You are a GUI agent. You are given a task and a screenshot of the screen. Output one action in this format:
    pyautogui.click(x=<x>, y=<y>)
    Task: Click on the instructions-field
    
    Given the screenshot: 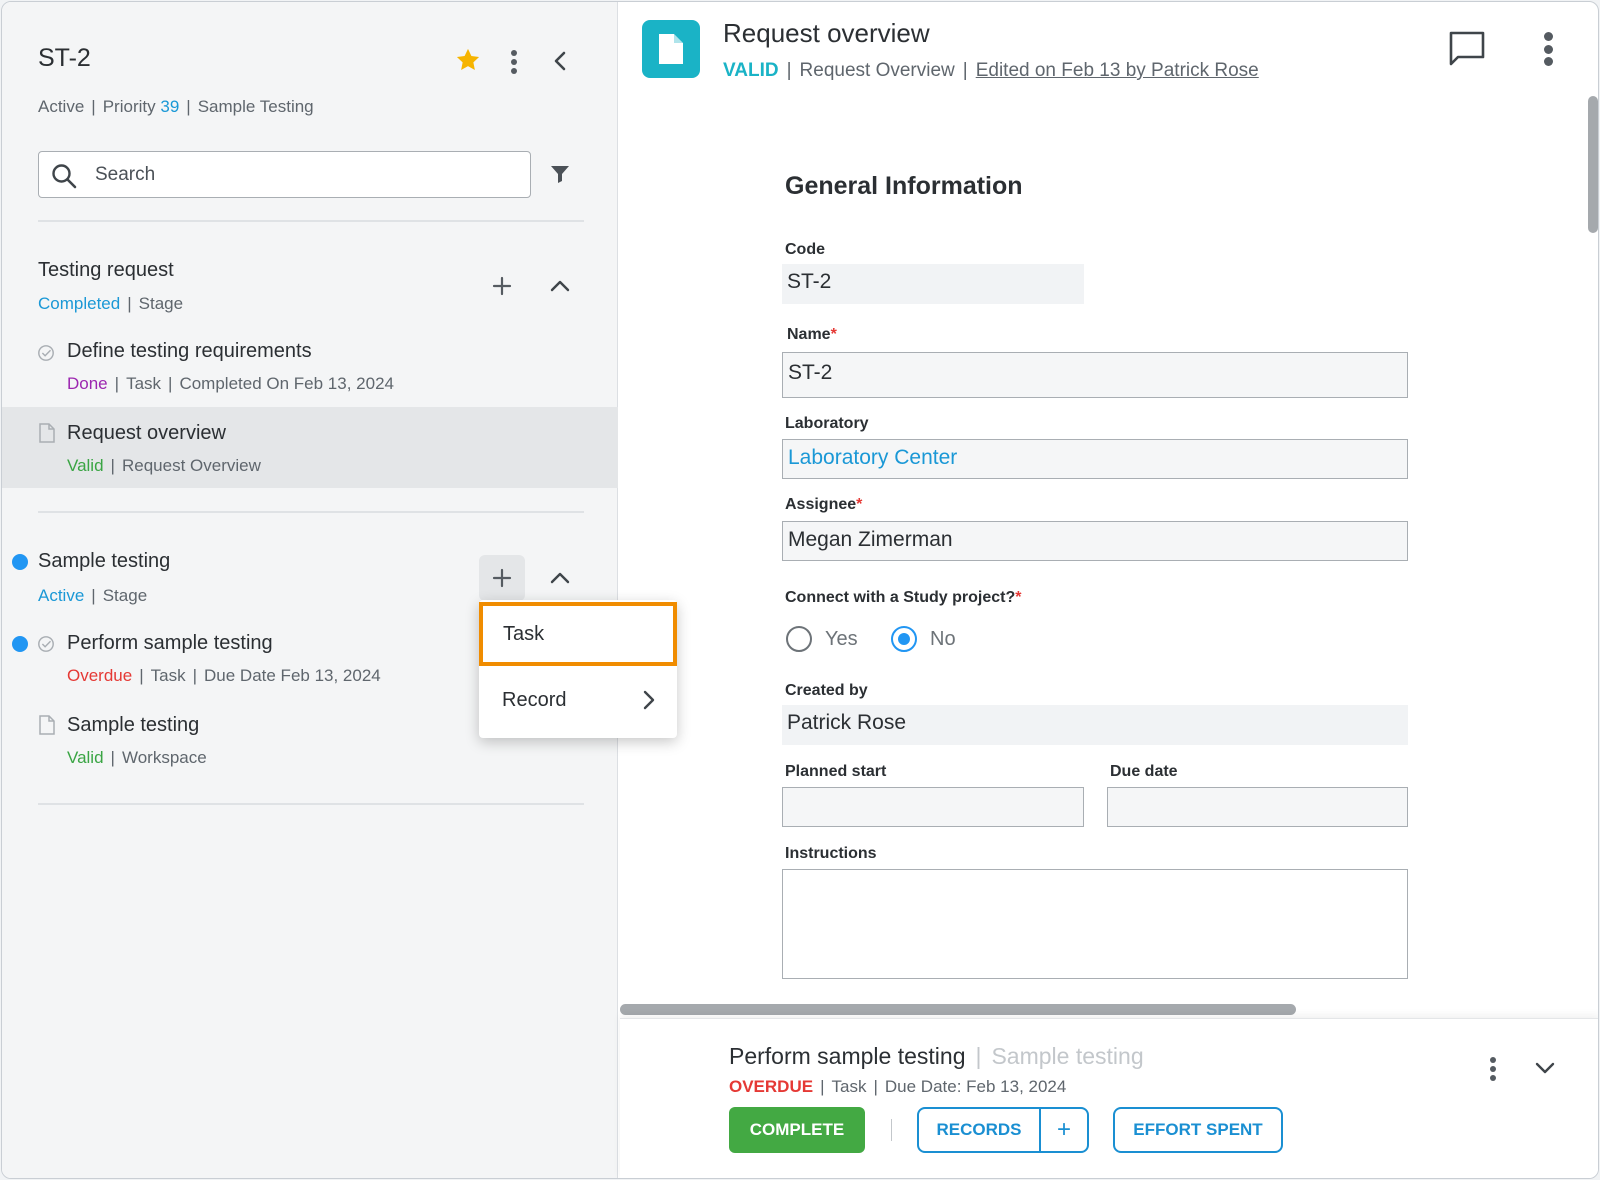 What is the action you would take?
    pyautogui.click(x=1095, y=924)
    